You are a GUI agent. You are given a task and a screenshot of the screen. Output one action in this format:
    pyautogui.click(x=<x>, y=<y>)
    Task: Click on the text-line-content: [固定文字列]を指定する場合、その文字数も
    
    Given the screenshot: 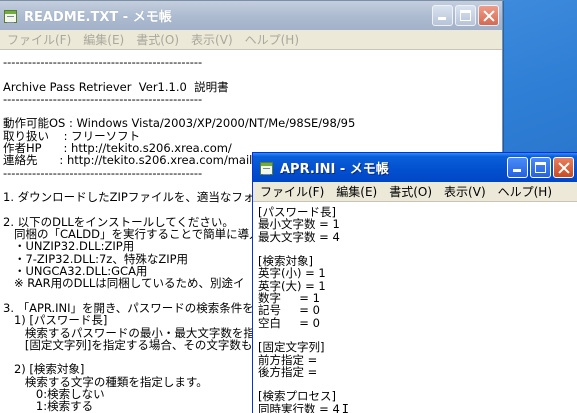 What is the action you would take?
    pyautogui.click(x=128, y=344)
    